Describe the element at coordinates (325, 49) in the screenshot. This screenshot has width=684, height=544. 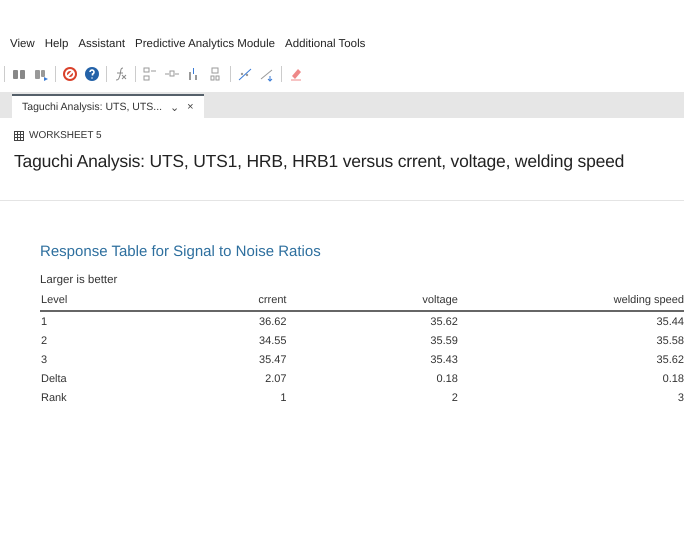
I see `menu-item: Additional Tools` at that location.